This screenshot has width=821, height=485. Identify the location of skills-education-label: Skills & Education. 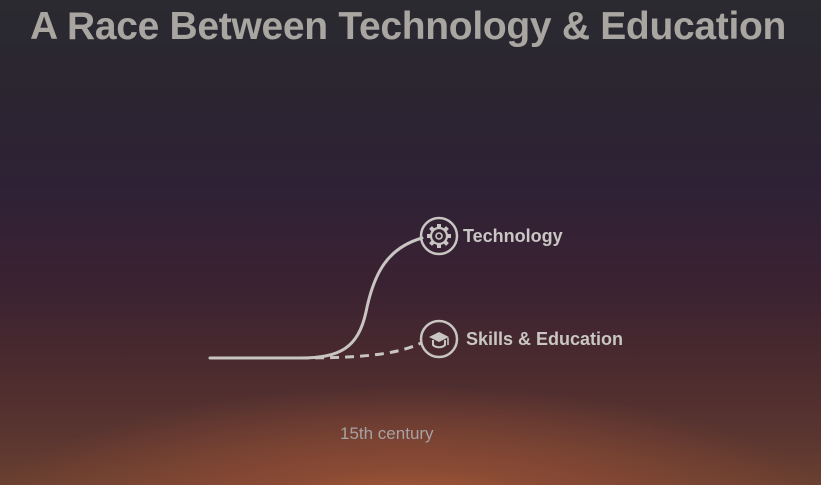
(545, 339).